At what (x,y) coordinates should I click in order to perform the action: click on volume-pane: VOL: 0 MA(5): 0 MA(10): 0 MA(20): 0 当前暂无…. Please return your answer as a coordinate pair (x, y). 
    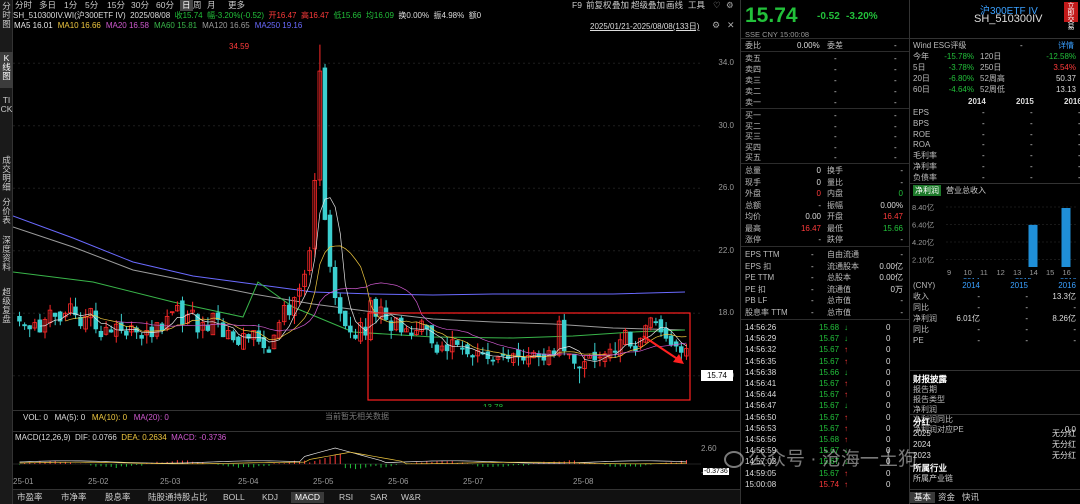
    Looking at the image, I should click on (376, 420).